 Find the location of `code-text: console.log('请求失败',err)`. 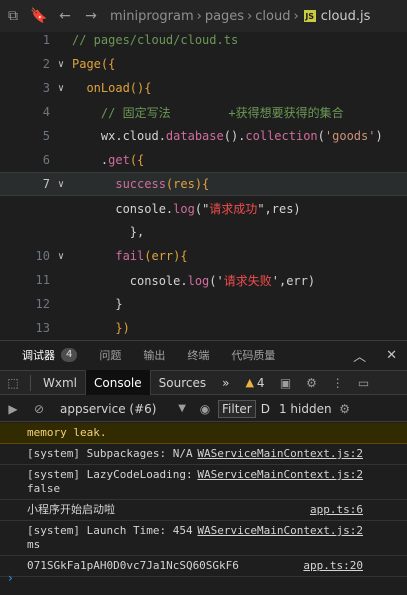

code-text: console.log('请求失败',err) is located at coordinates (193, 280).